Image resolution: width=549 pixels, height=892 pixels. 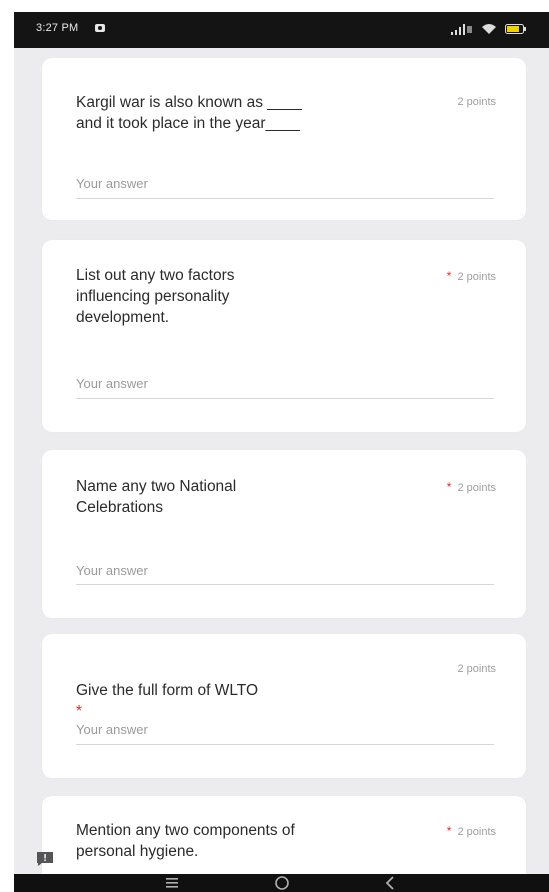 What do you see at coordinates (100, 28) in the screenshot?
I see `notification-icon` at bounding box center [100, 28].